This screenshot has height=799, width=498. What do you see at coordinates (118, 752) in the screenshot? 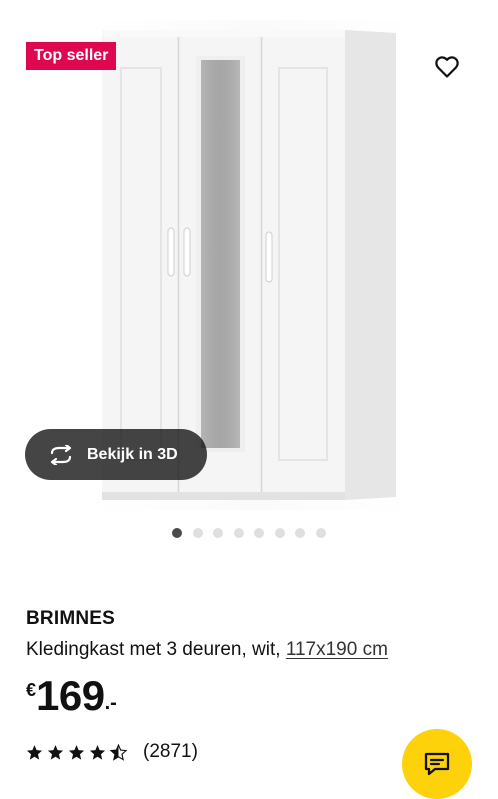
I see `star-half-icon` at bounding box center [118, 752].